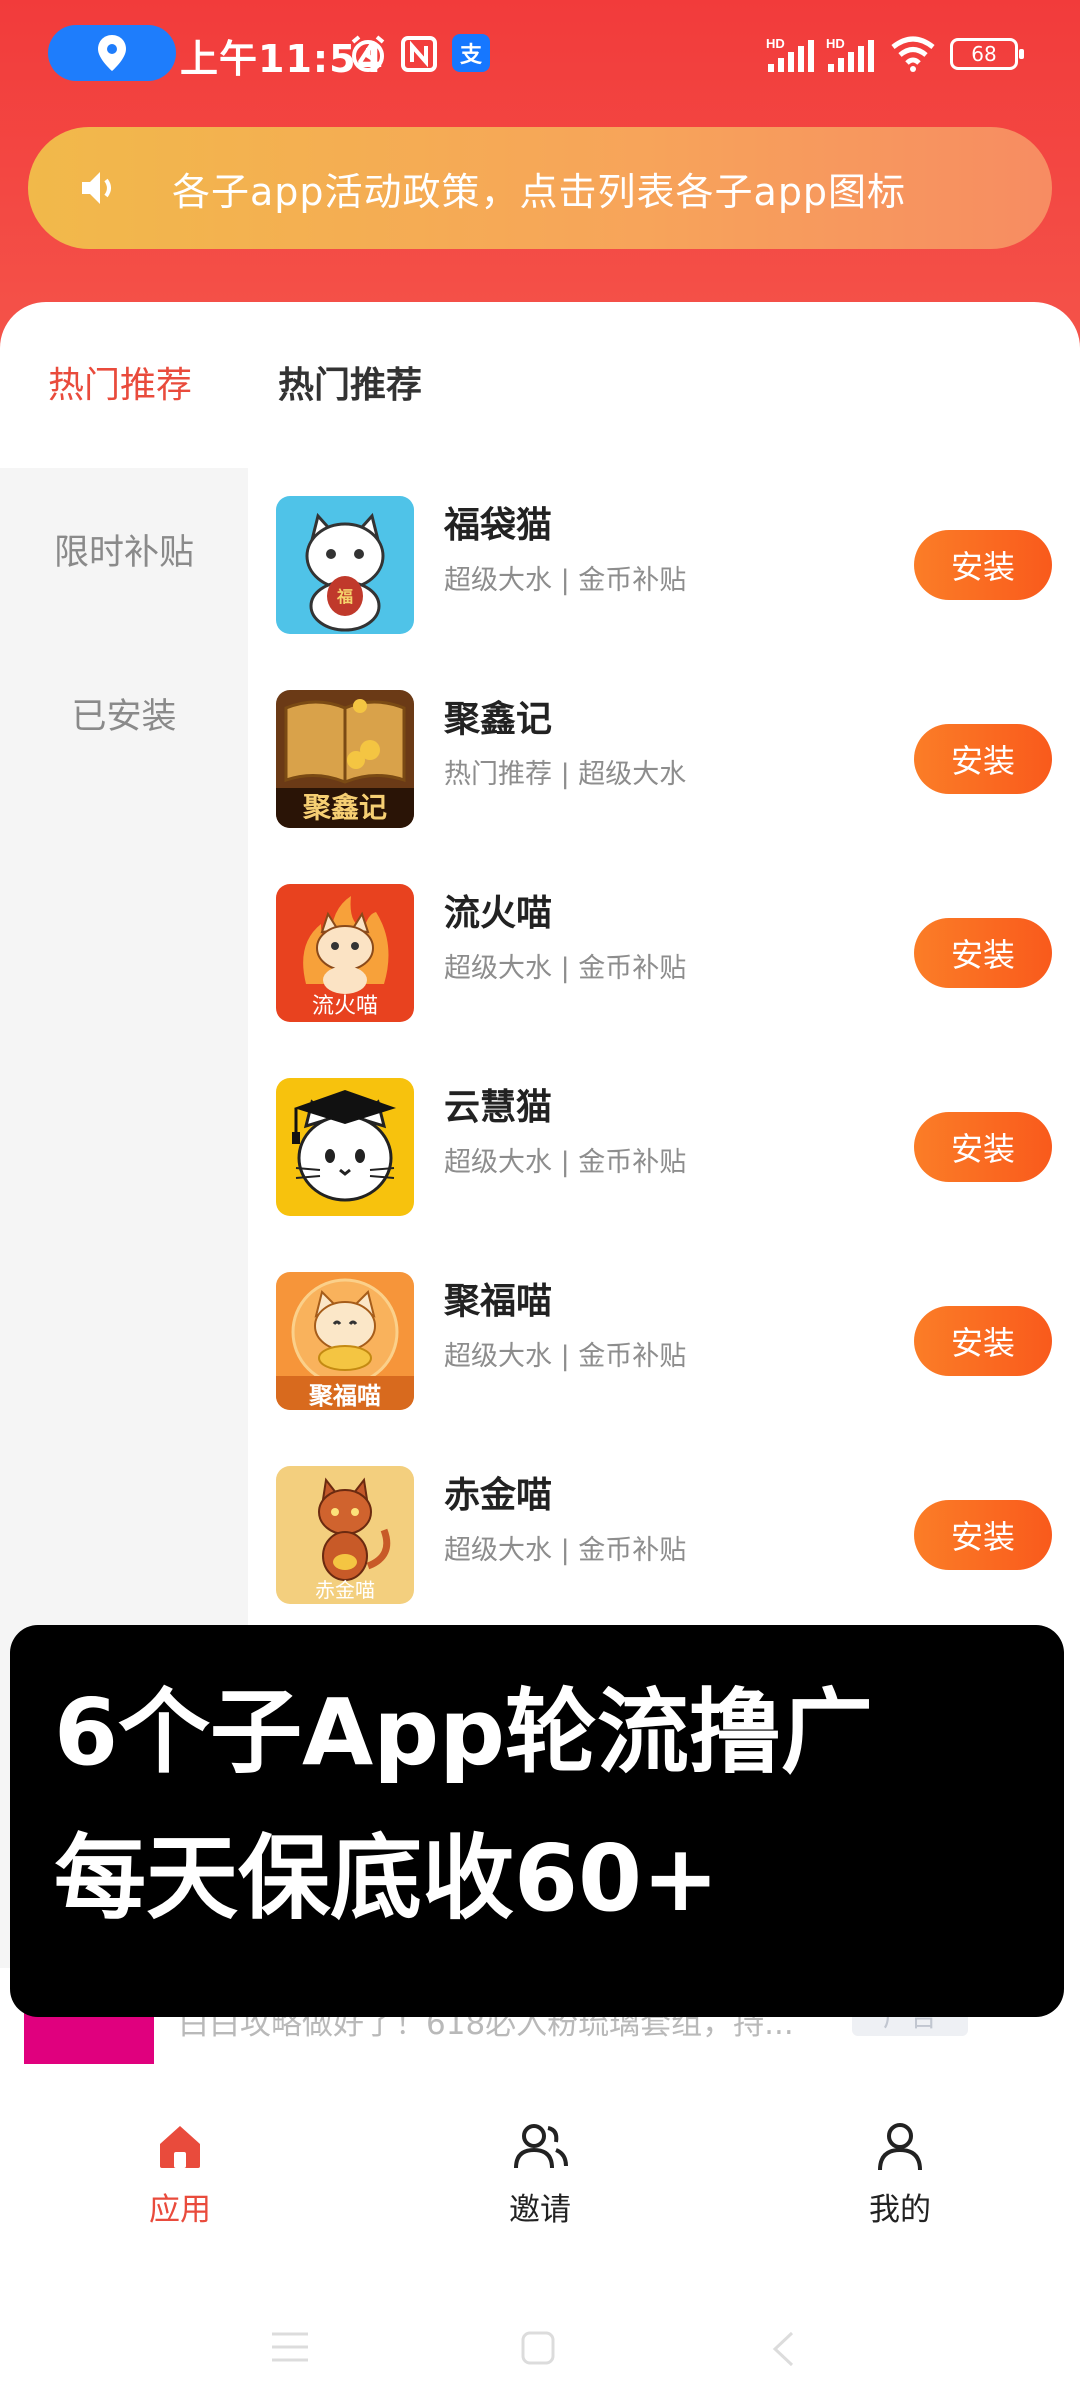 This screenshot has height=2400, width=1080. I want to click on nav-item-apps: 应用, so click(180, 2175).